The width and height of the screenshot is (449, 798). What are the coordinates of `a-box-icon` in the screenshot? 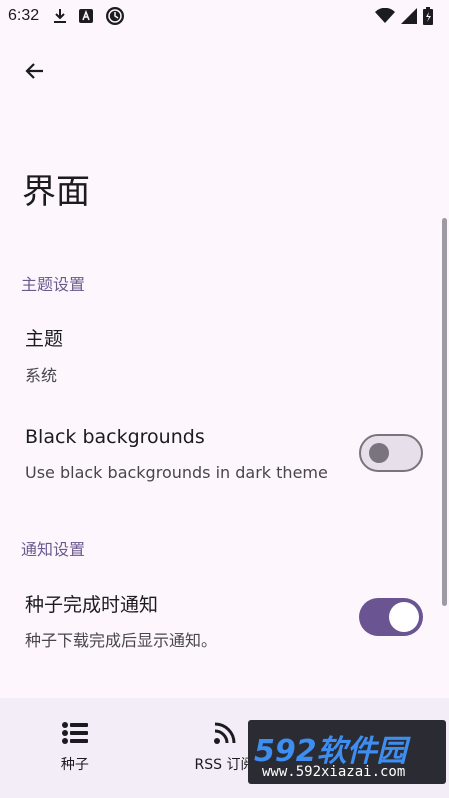 It's located at (86, 16).